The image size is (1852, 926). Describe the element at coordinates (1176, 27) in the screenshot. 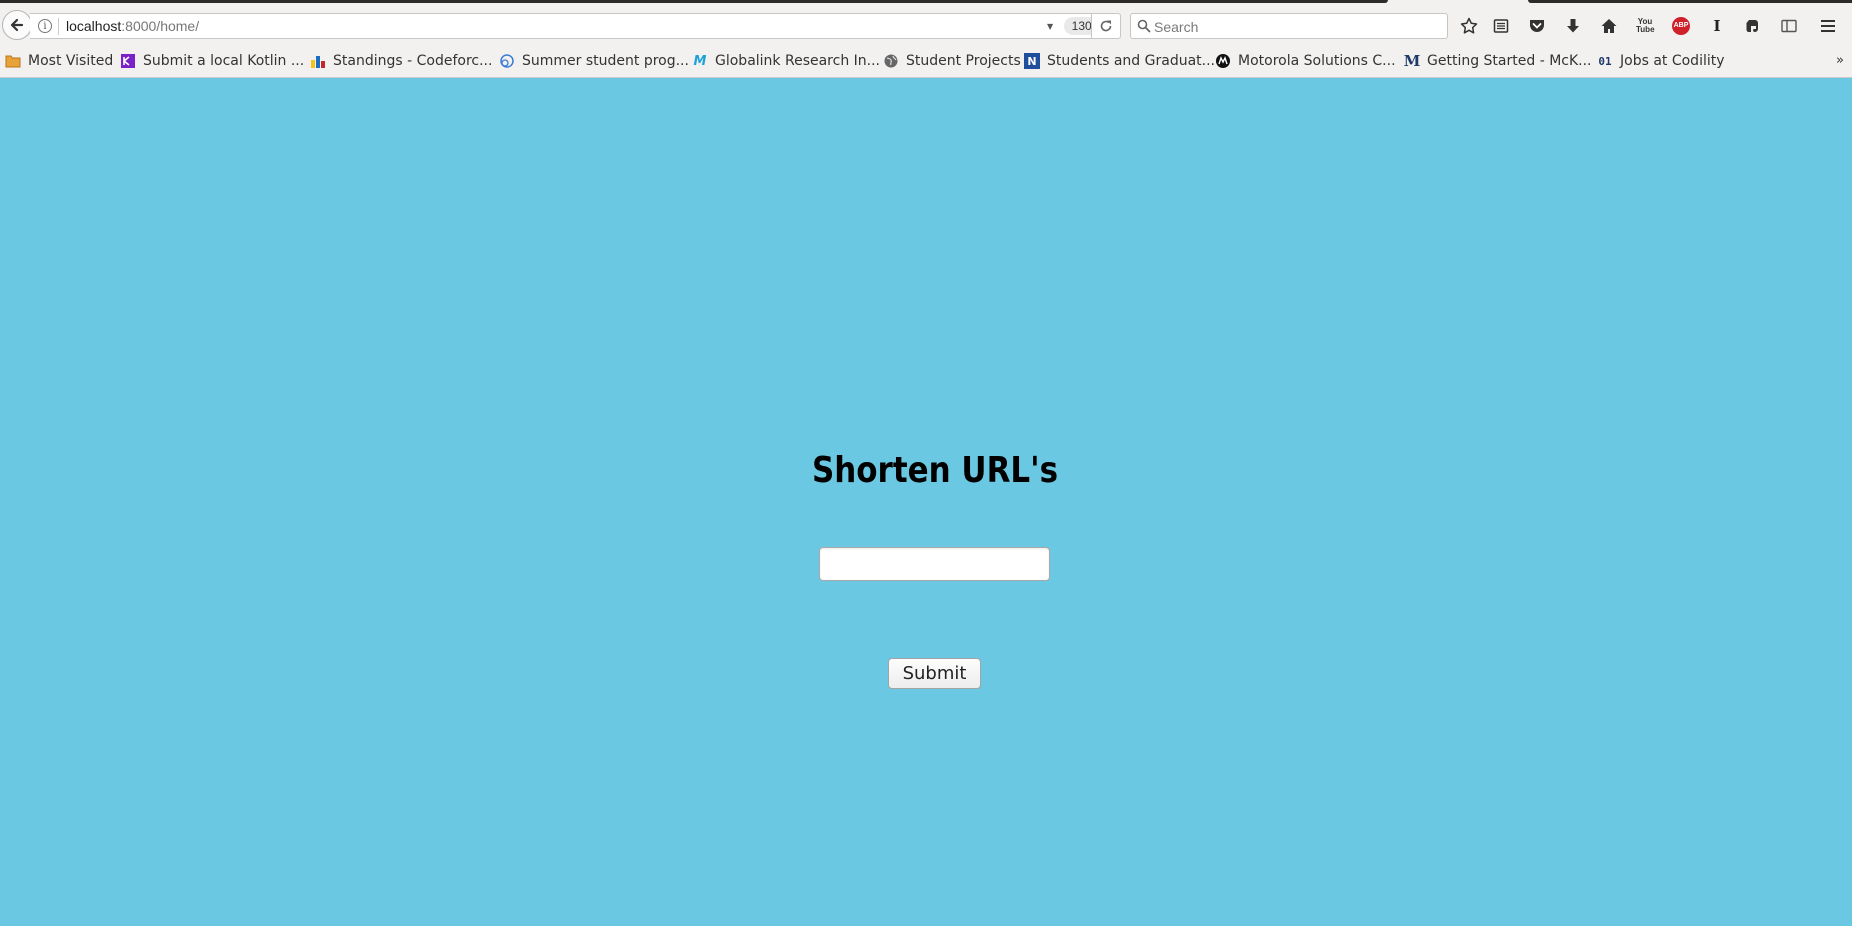

I see `search-placeholder: Search` at that location.